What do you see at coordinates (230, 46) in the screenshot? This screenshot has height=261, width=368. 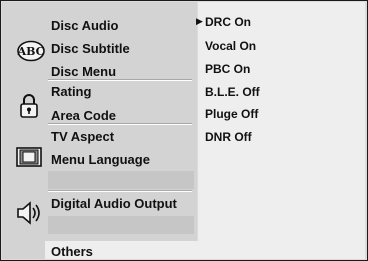 I see `setting-vocal: Vocal On` at bounding box center [230, 46].